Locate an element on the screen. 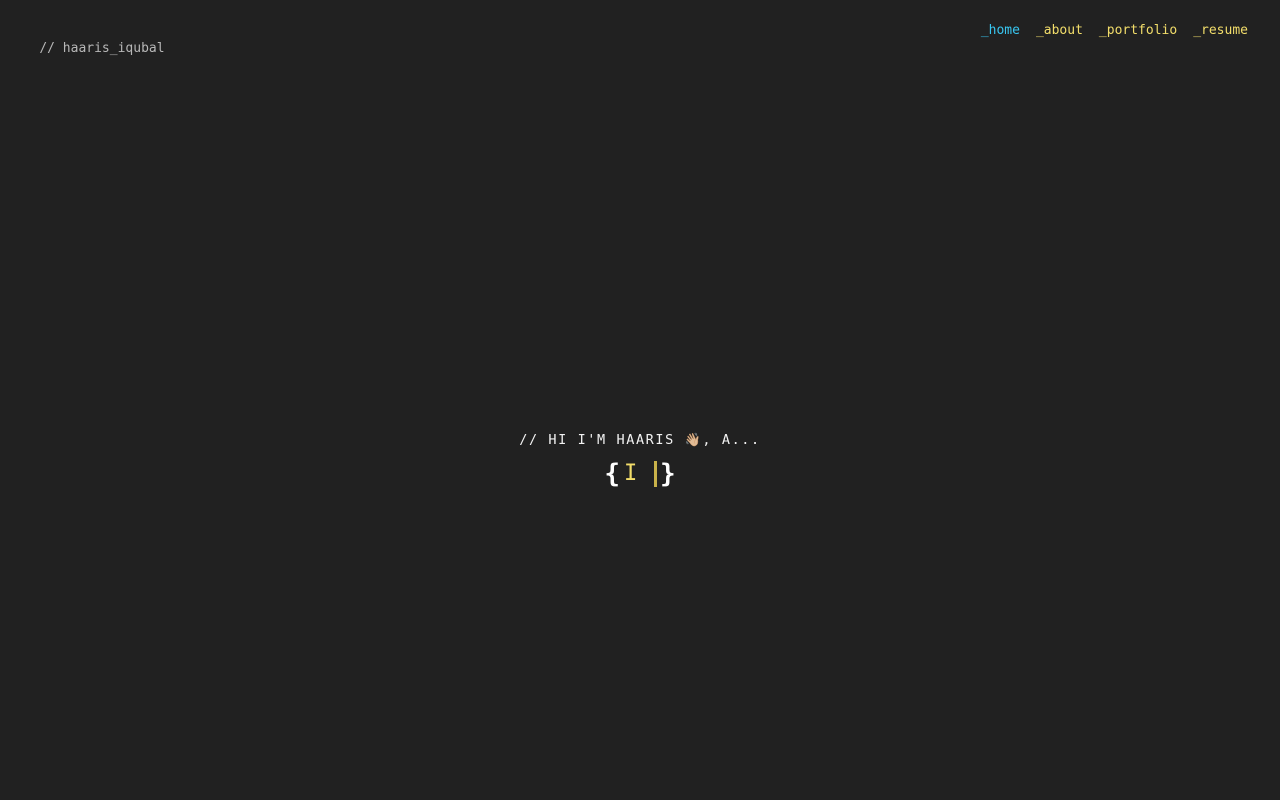 The width and height of the screenshot is (1280, 800). top-nav: _home _about _portfolio _resume is located at coordinates (1114, 31).